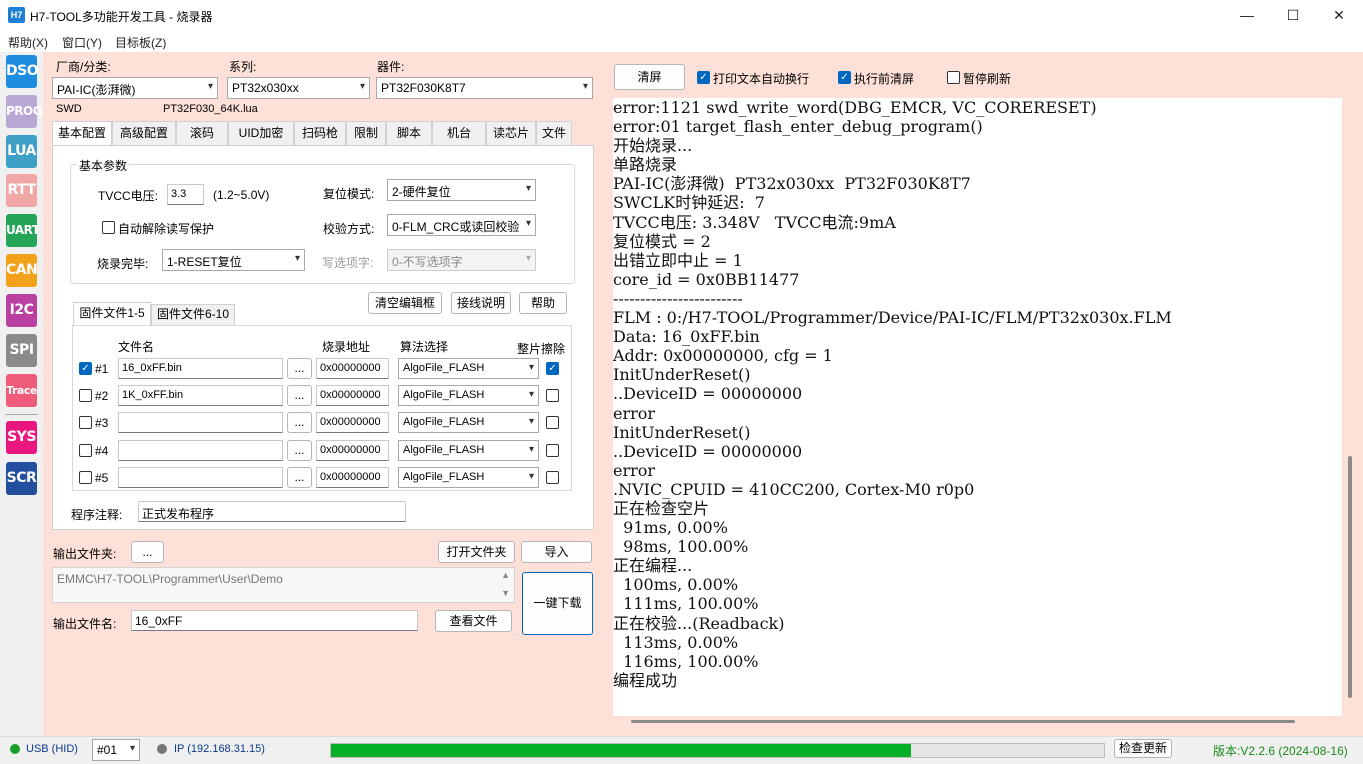  Describe the element at coordinates (185, 194) in the screenshot. I see `tvcc-input: 3.3` at that location.